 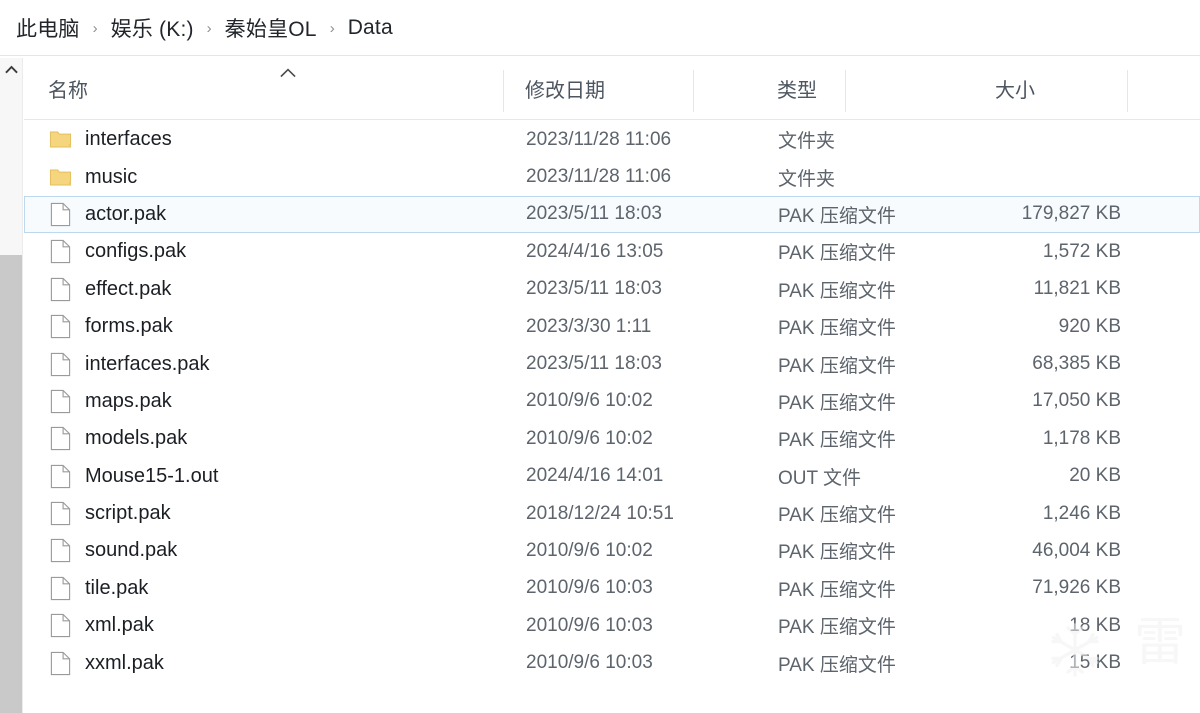 I want to click on column-header-name: 名称, so click(x=275, y=88).